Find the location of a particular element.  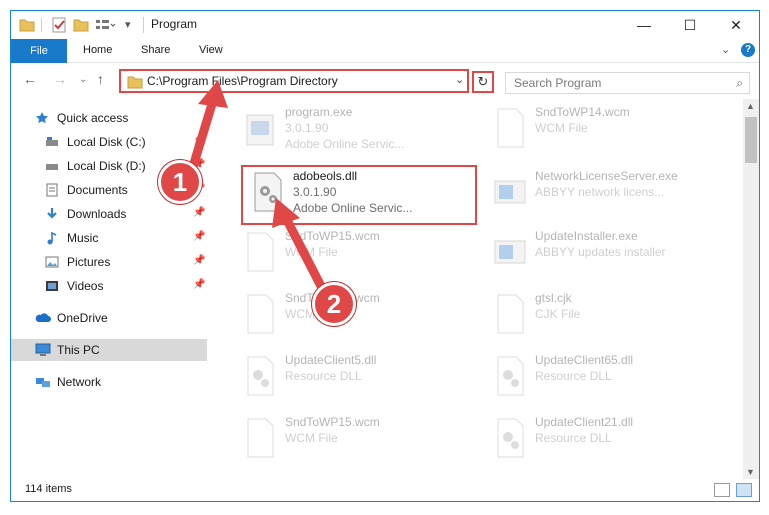

step-2-badge: 2 is located at coordinates (334, 304).